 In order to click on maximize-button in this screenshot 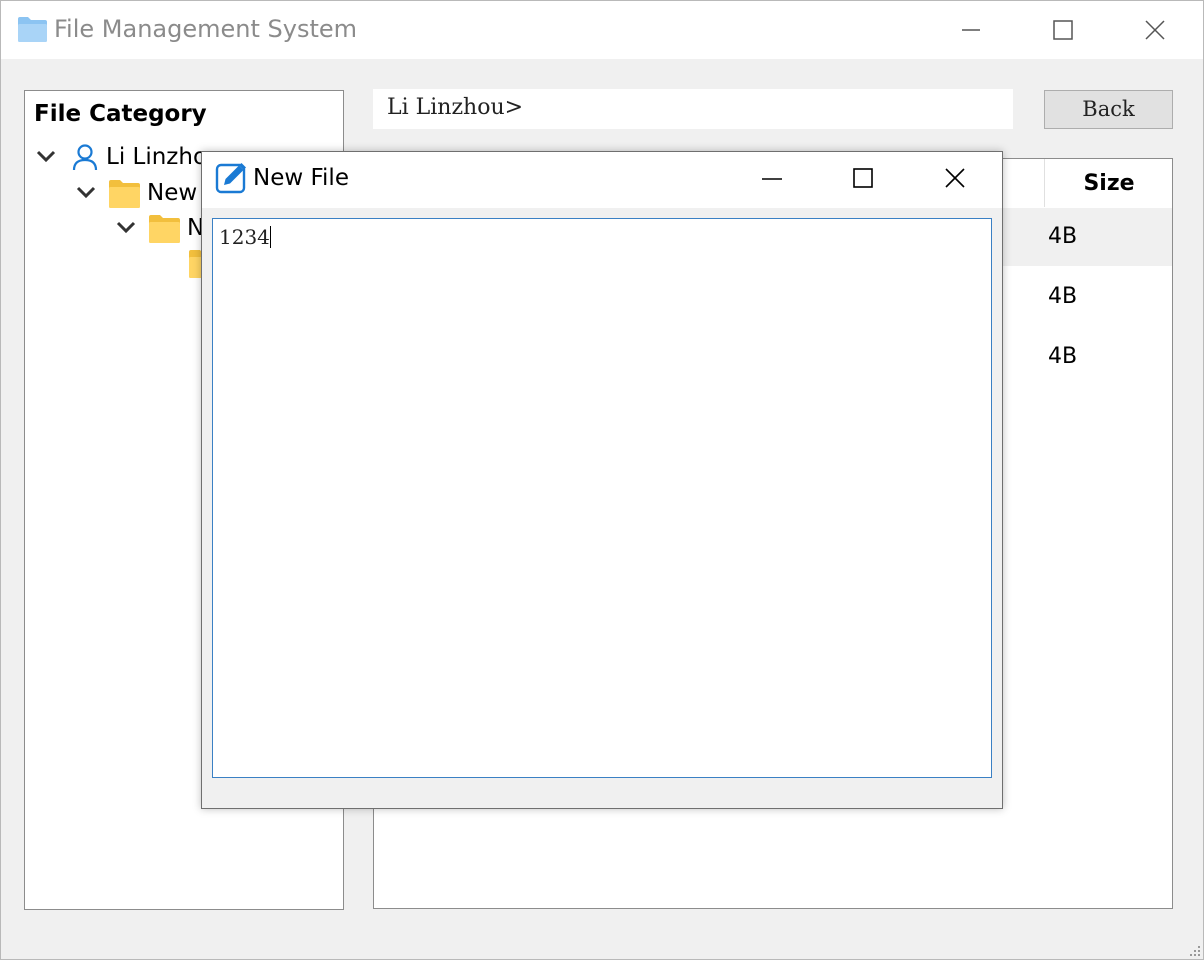, I will do `click(1063, 30)`.